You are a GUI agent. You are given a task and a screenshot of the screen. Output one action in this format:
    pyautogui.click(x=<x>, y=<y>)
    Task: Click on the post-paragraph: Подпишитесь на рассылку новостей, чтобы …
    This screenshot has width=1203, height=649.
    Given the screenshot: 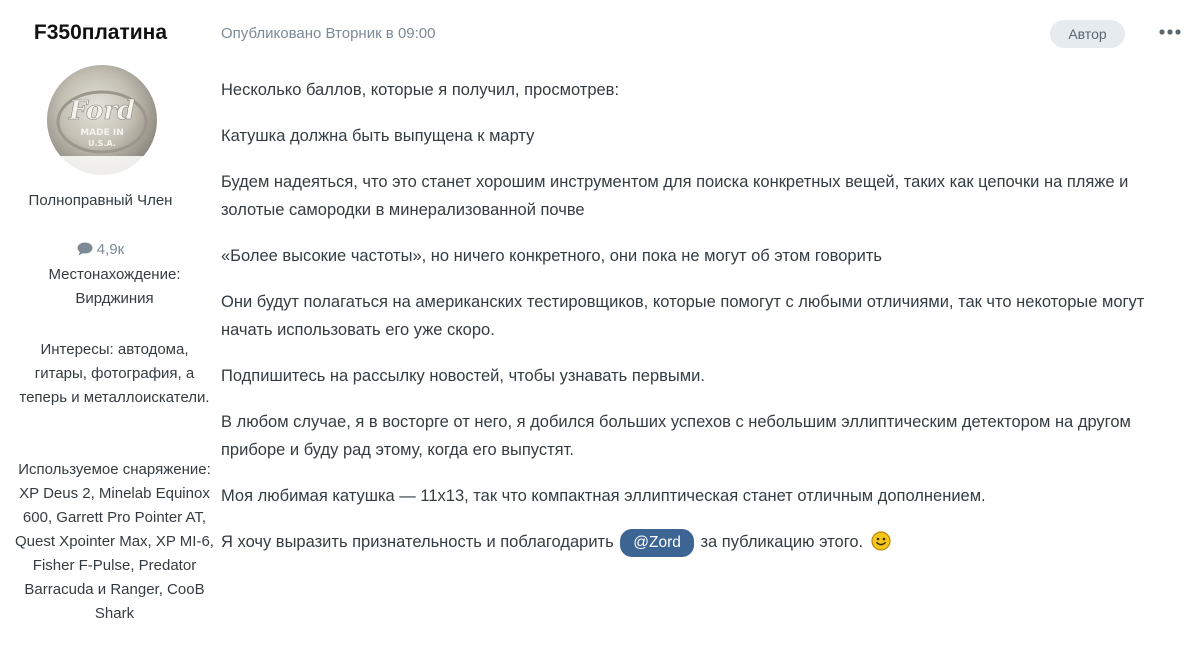 What is the action you would take?
    pyautogui.click(x=463, y=376)
    